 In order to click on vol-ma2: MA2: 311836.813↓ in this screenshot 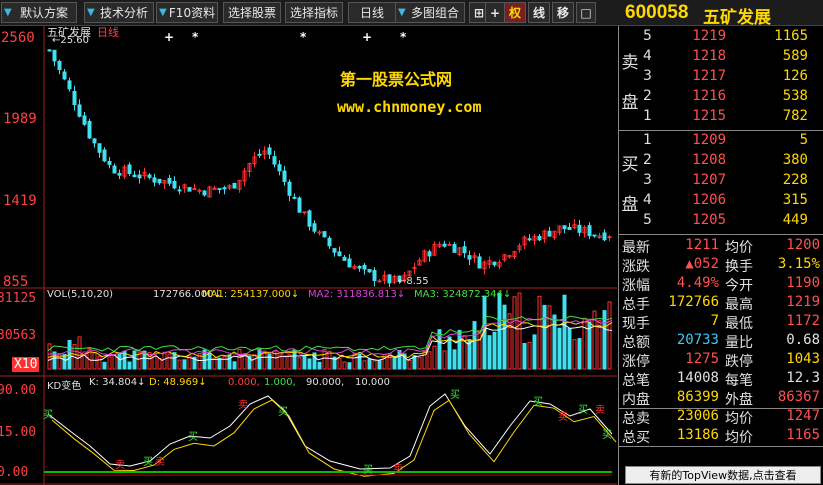, I will do `click(357, 294)`.